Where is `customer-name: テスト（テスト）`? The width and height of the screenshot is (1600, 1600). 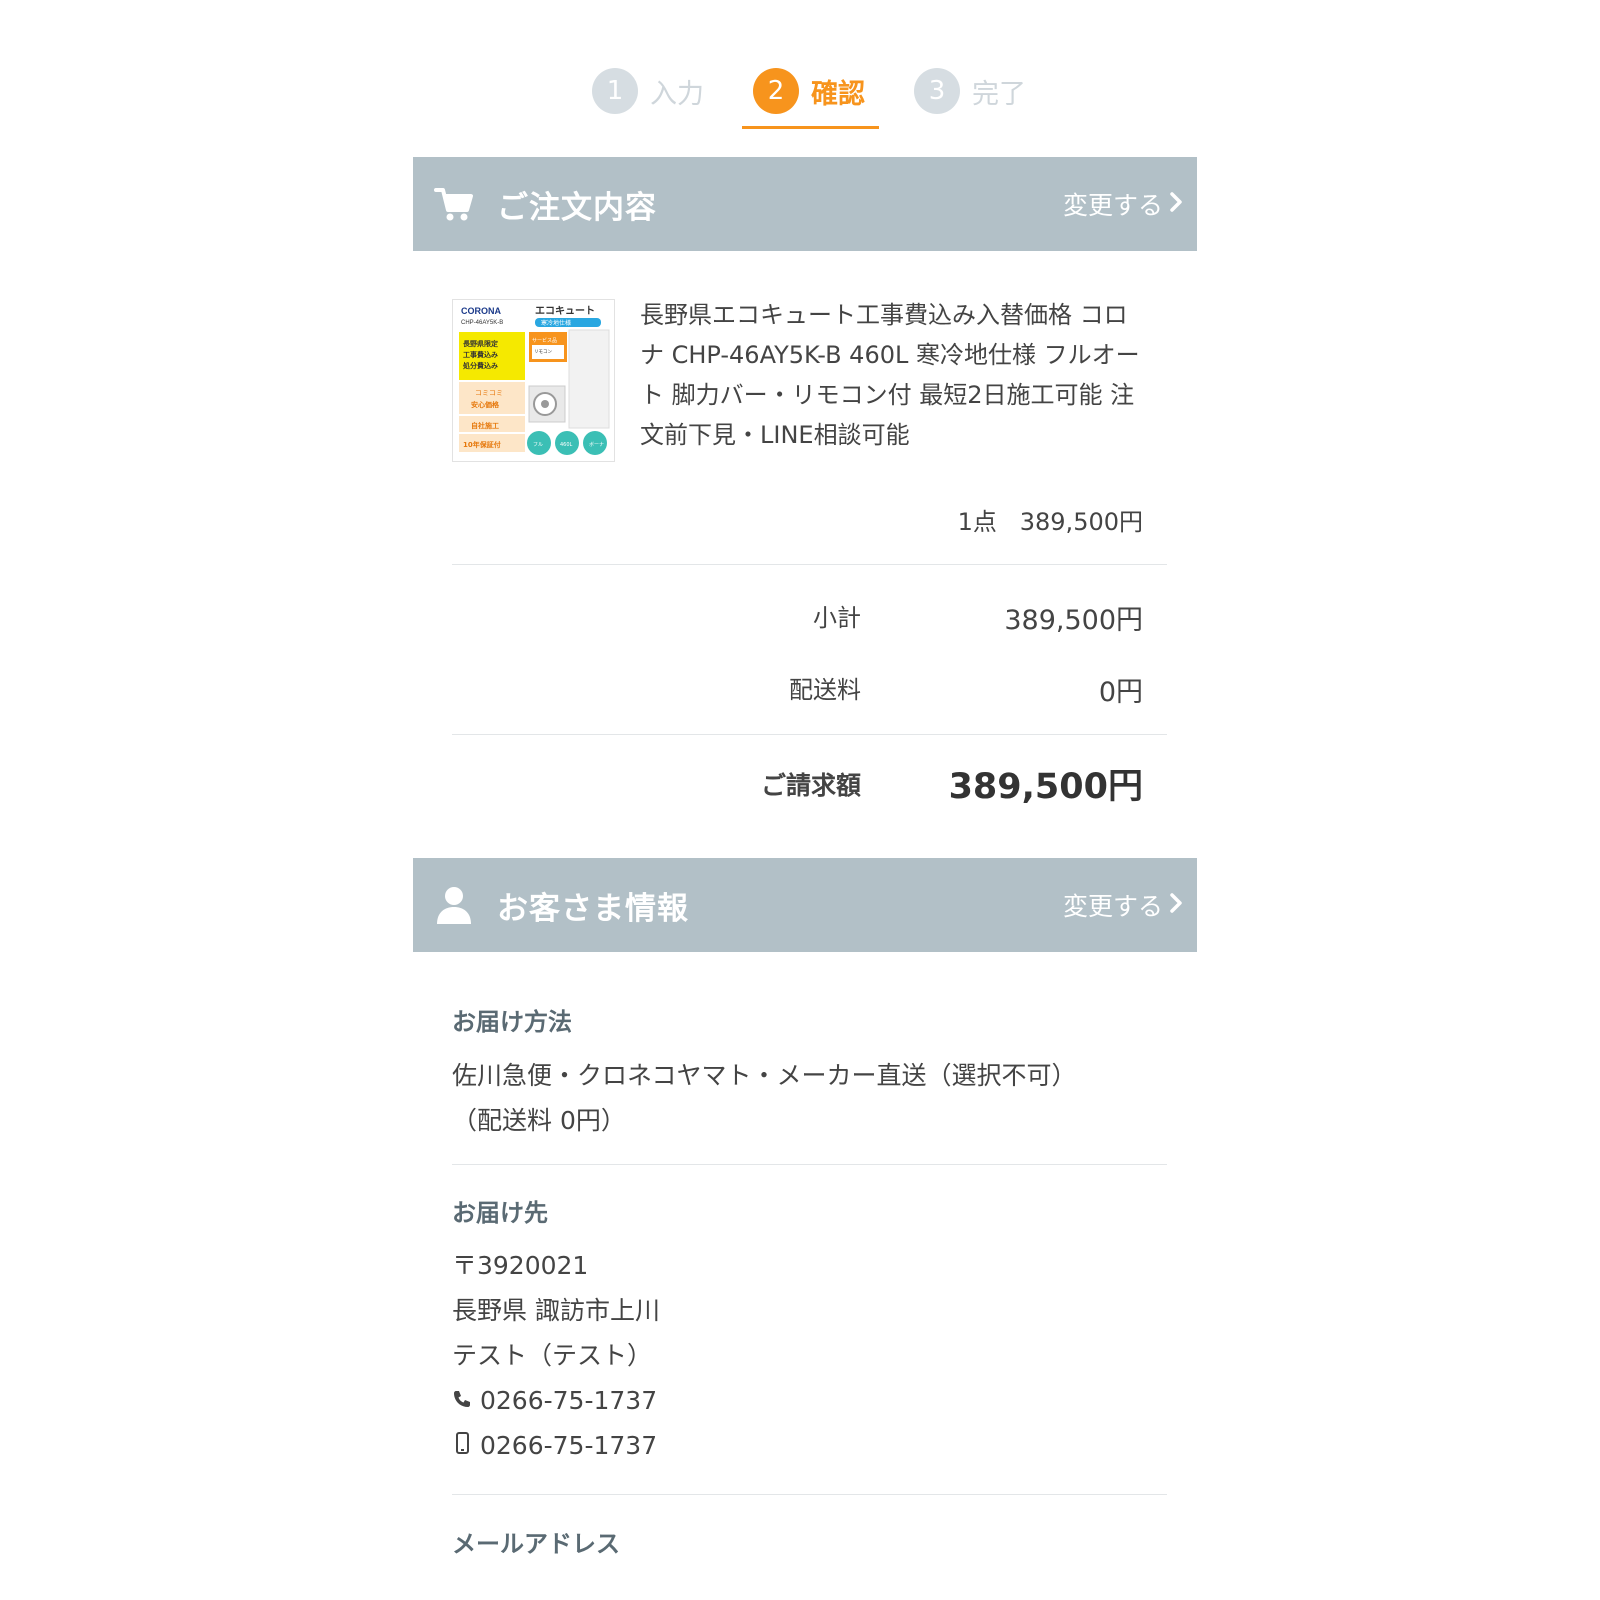 customer-name: テスト（テスト） is located at coordinates (552, 1355).